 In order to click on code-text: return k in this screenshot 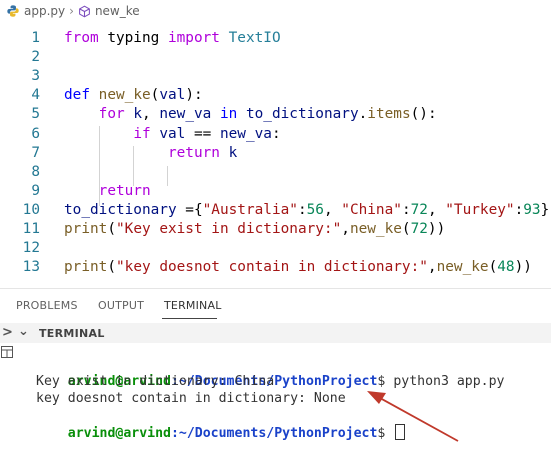, I will do `click(150, 153)`.